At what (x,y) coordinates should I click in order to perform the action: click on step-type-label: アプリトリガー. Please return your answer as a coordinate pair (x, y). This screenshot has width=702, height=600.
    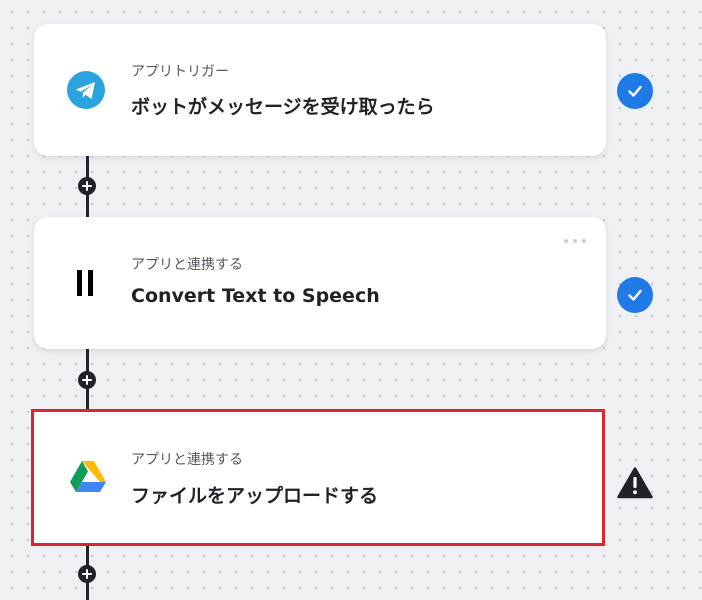
    Looking at the image, I should click on (180, 72).